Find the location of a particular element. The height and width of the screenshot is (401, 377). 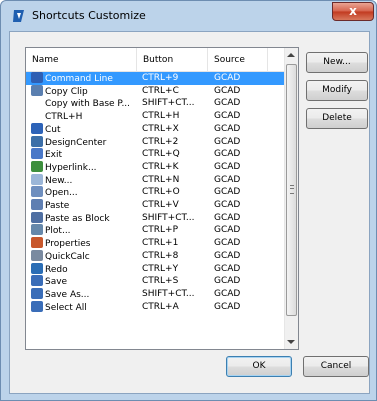

row-name: Select All is located at coordinates (66, 308).